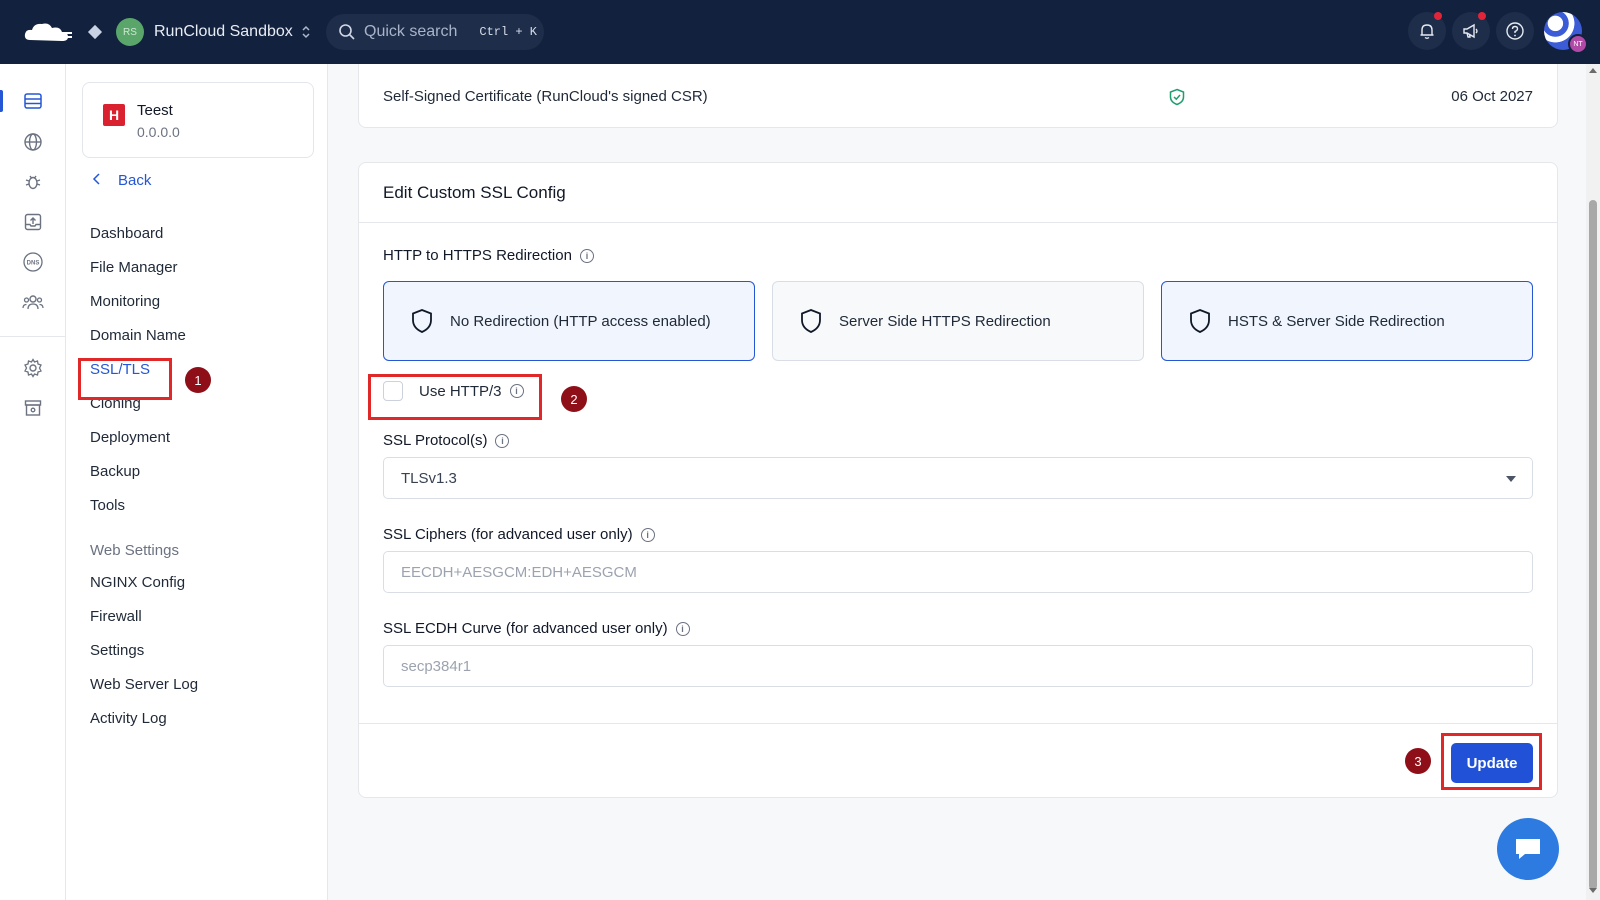 This screenshot has width=1600, height=900. I want to click on svg-text: DNS, so click(33, 264).